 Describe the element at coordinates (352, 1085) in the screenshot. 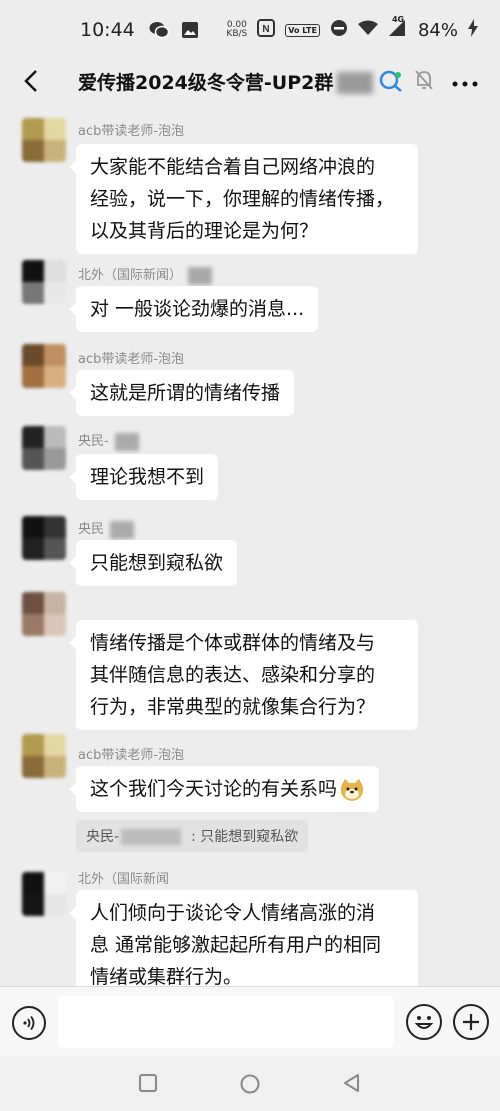

I see `back-nav-icon` at that location.